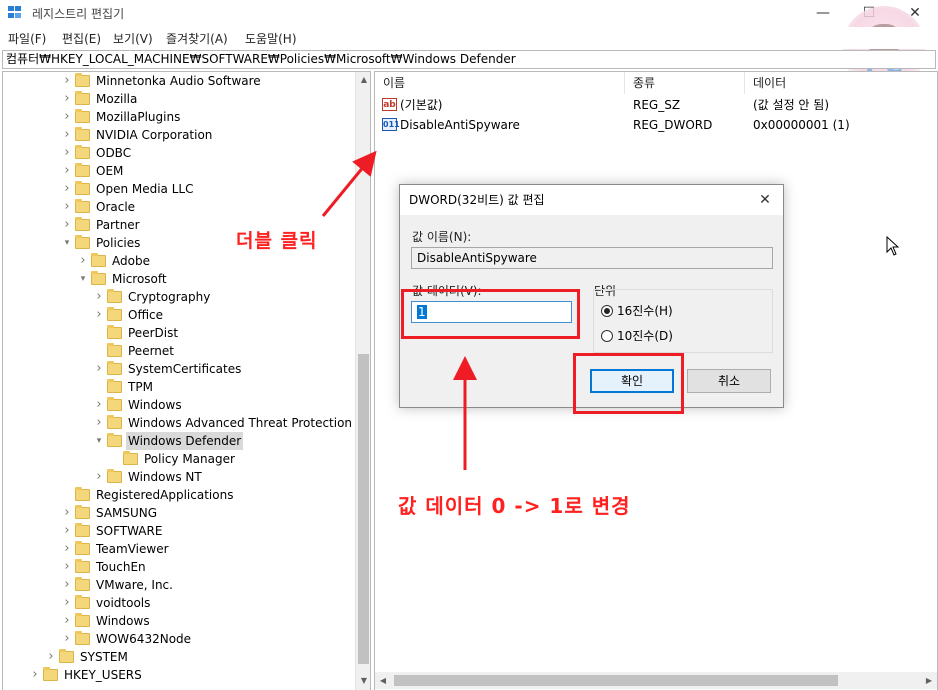  I want to click on annotation-double-click: 더블 클릭, so click(277, 241).